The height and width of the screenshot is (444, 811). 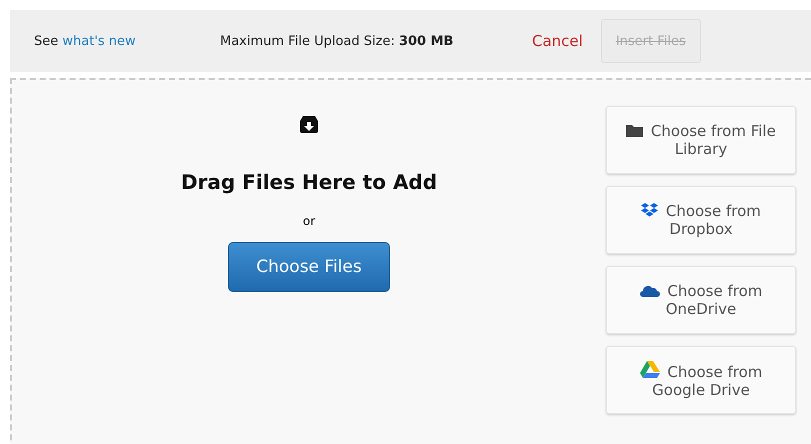 I want to click on download-box-icon, so click(x=309, y=124).